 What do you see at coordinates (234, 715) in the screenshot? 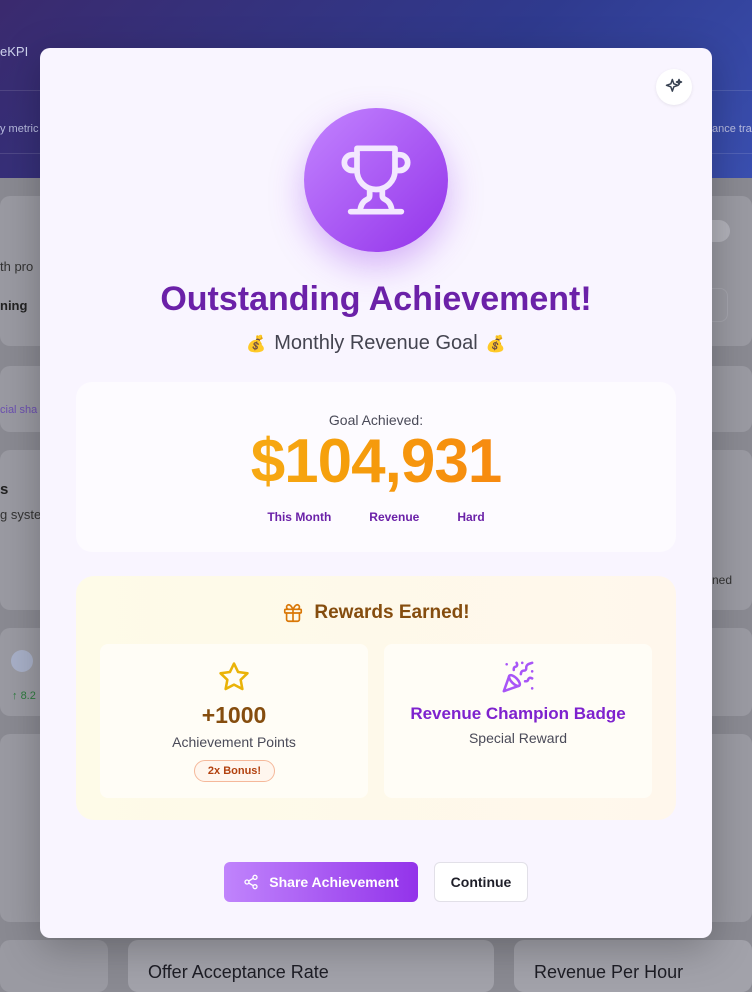
I see `points-value: +1000` at bounding box center [234, 715].